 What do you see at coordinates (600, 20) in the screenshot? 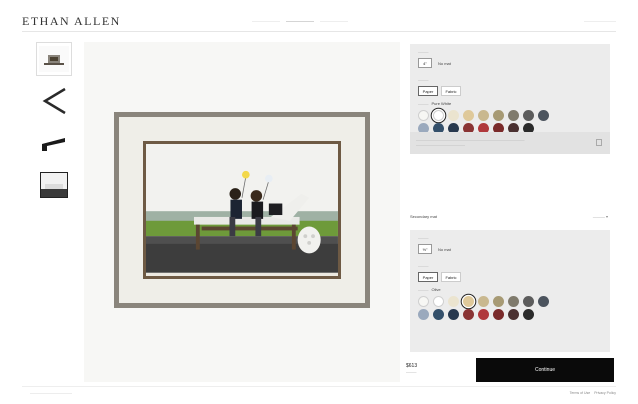
I see `header-link: ————————` at bounding box center [600, 20].